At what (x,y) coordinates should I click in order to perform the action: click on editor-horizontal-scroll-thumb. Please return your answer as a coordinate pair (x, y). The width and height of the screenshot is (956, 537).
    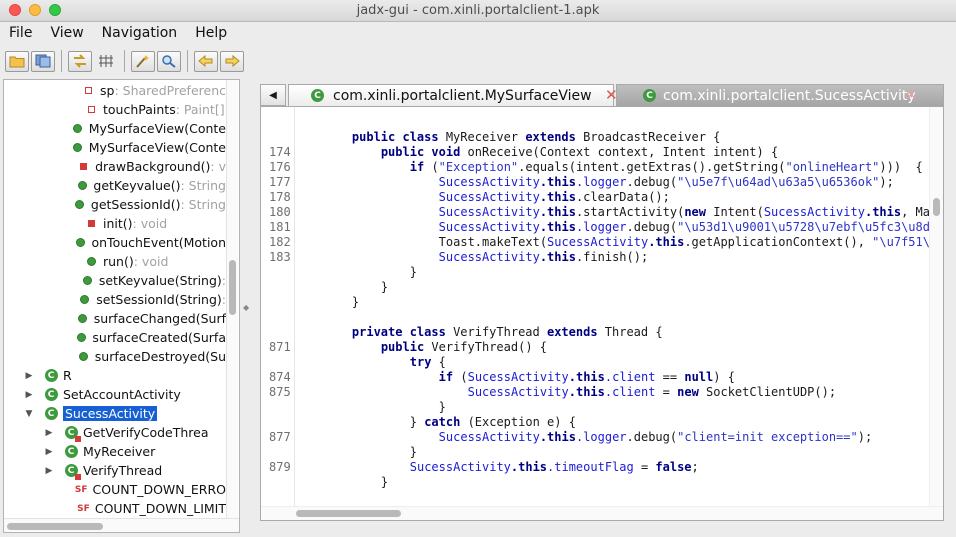
    Looking at the image, I should click on (348, 513).